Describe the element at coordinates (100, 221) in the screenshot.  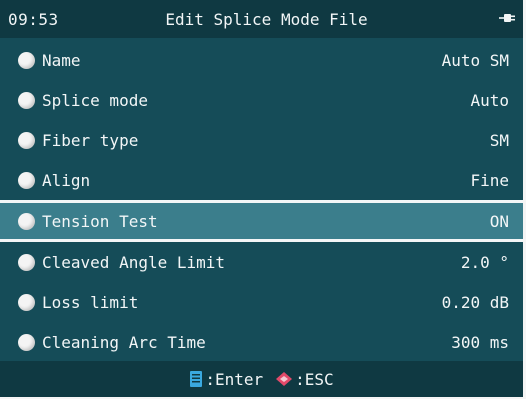
I see `row-label: Tension Test` at that location.